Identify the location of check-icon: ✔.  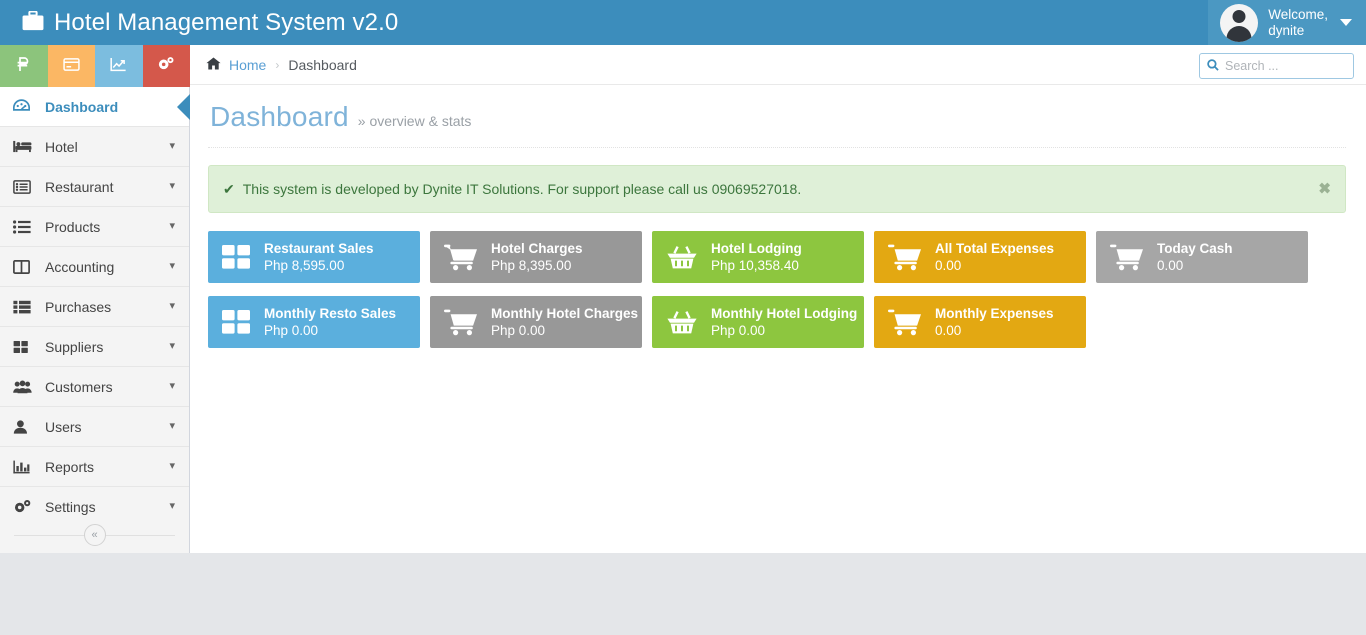
(229, 188).